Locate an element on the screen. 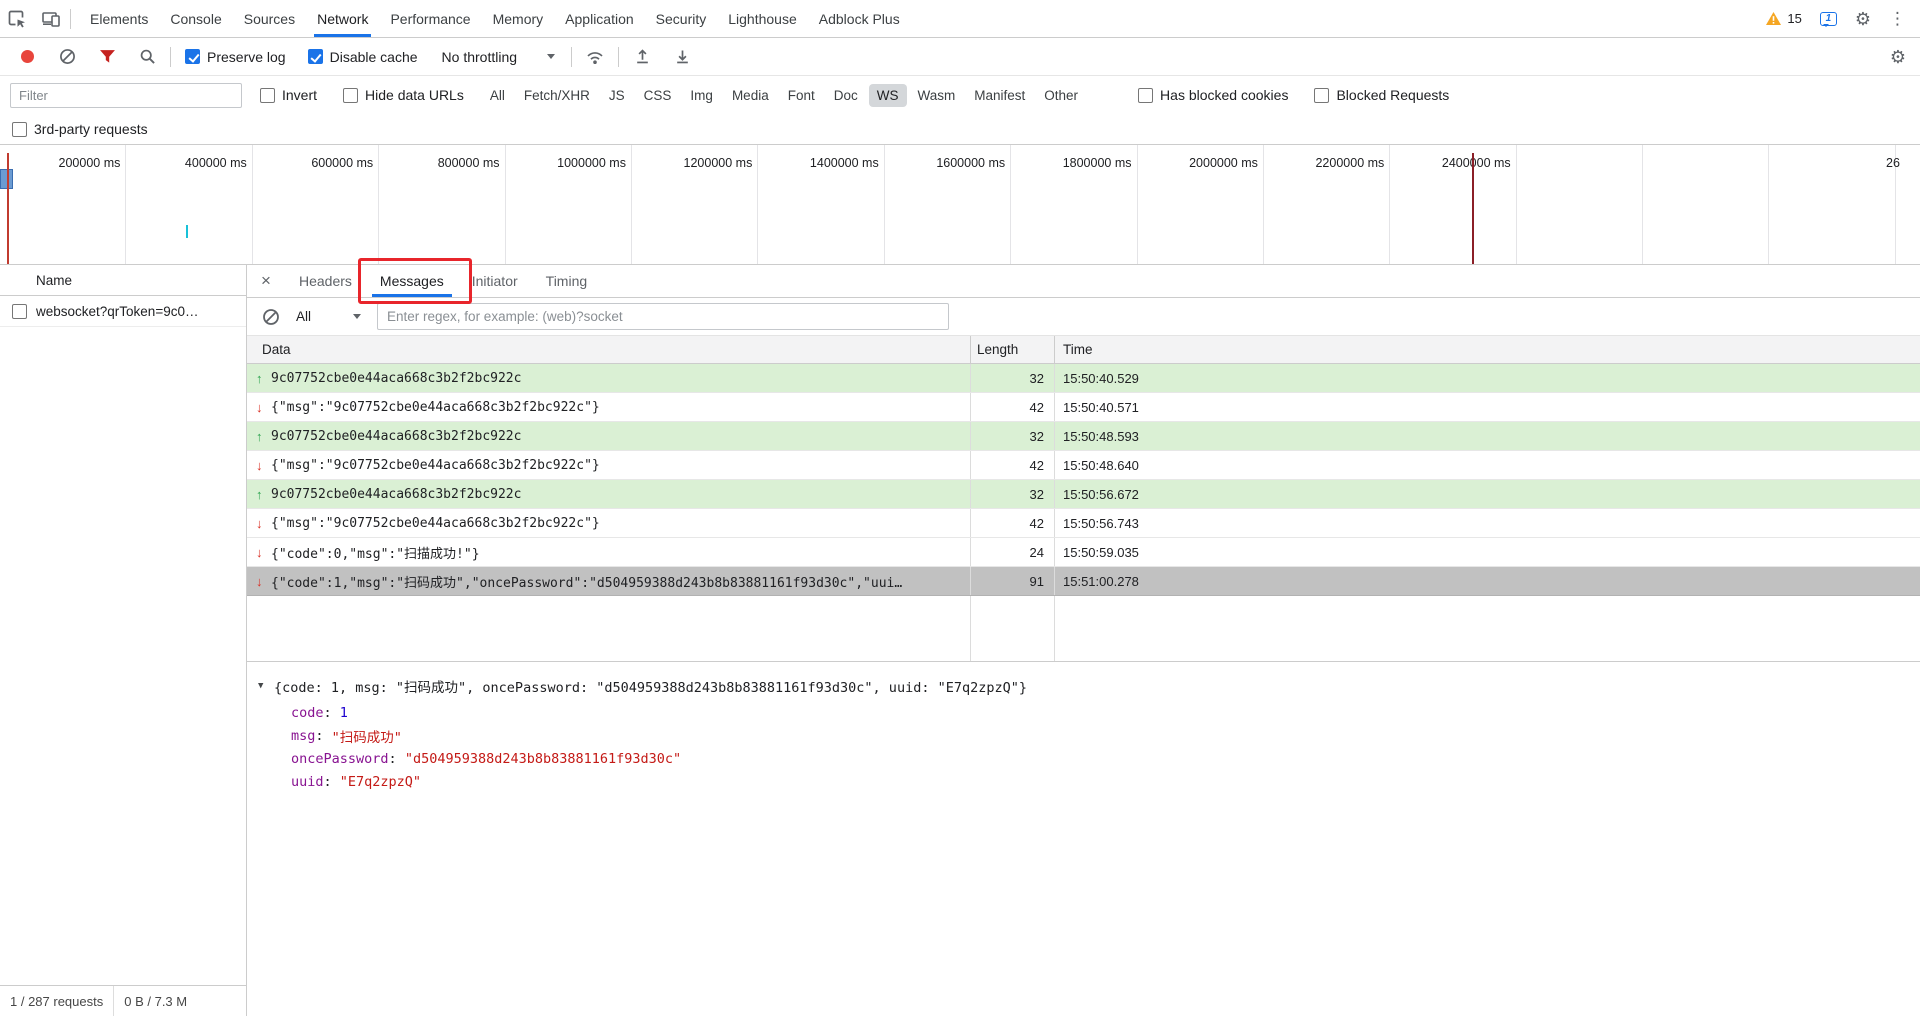 The height and width of the screenshot is (1016, 1920). filter-type-doc: Doc is located at coordinates (846, 95).